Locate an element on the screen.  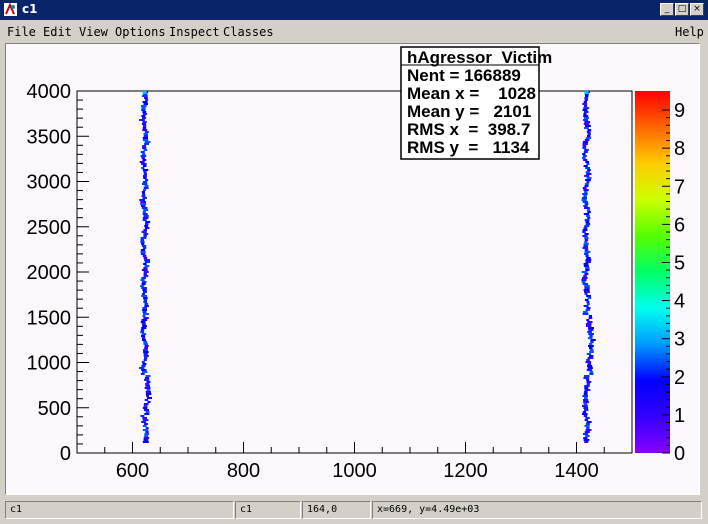
menu-classes: Classes is located at coordinates (248, 32).